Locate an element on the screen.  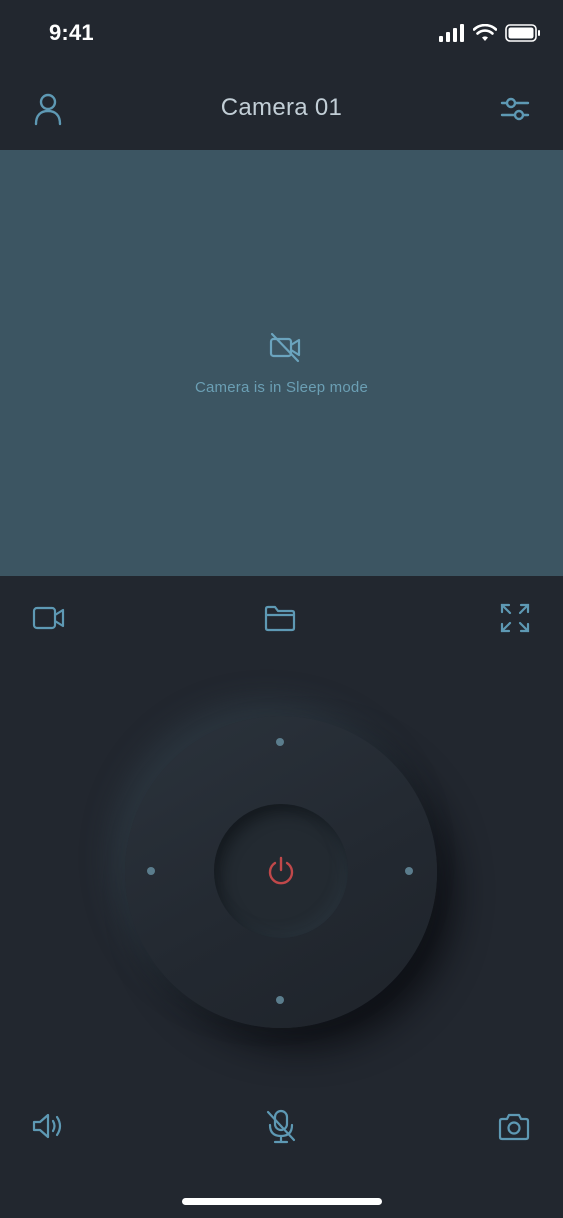
fullscreen-icon is located at coordinates (515, 618).